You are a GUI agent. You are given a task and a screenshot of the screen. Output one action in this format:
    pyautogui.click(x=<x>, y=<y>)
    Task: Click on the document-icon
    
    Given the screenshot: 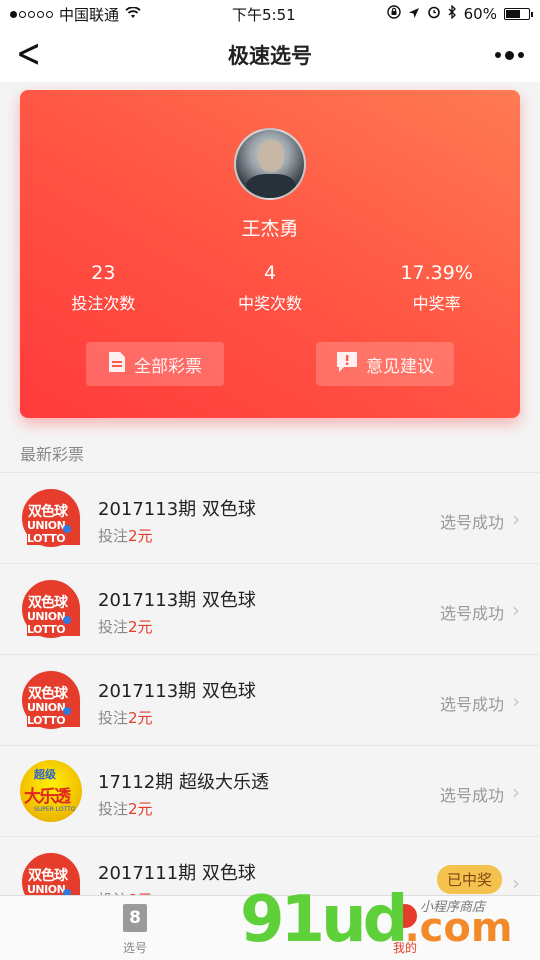 What is the action you would take?
    pyautogui.click(x=117, y=364)
    